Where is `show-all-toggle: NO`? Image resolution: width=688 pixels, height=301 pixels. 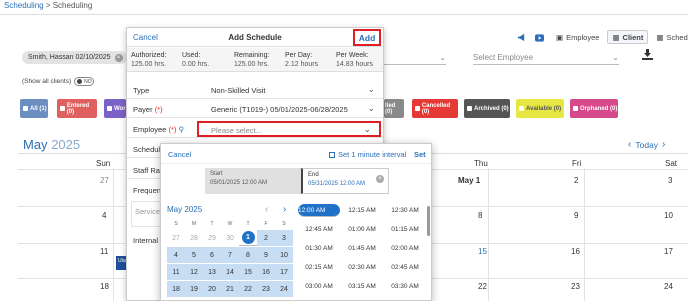 show-all-toggle: NO is located at coordinates (84, 81).